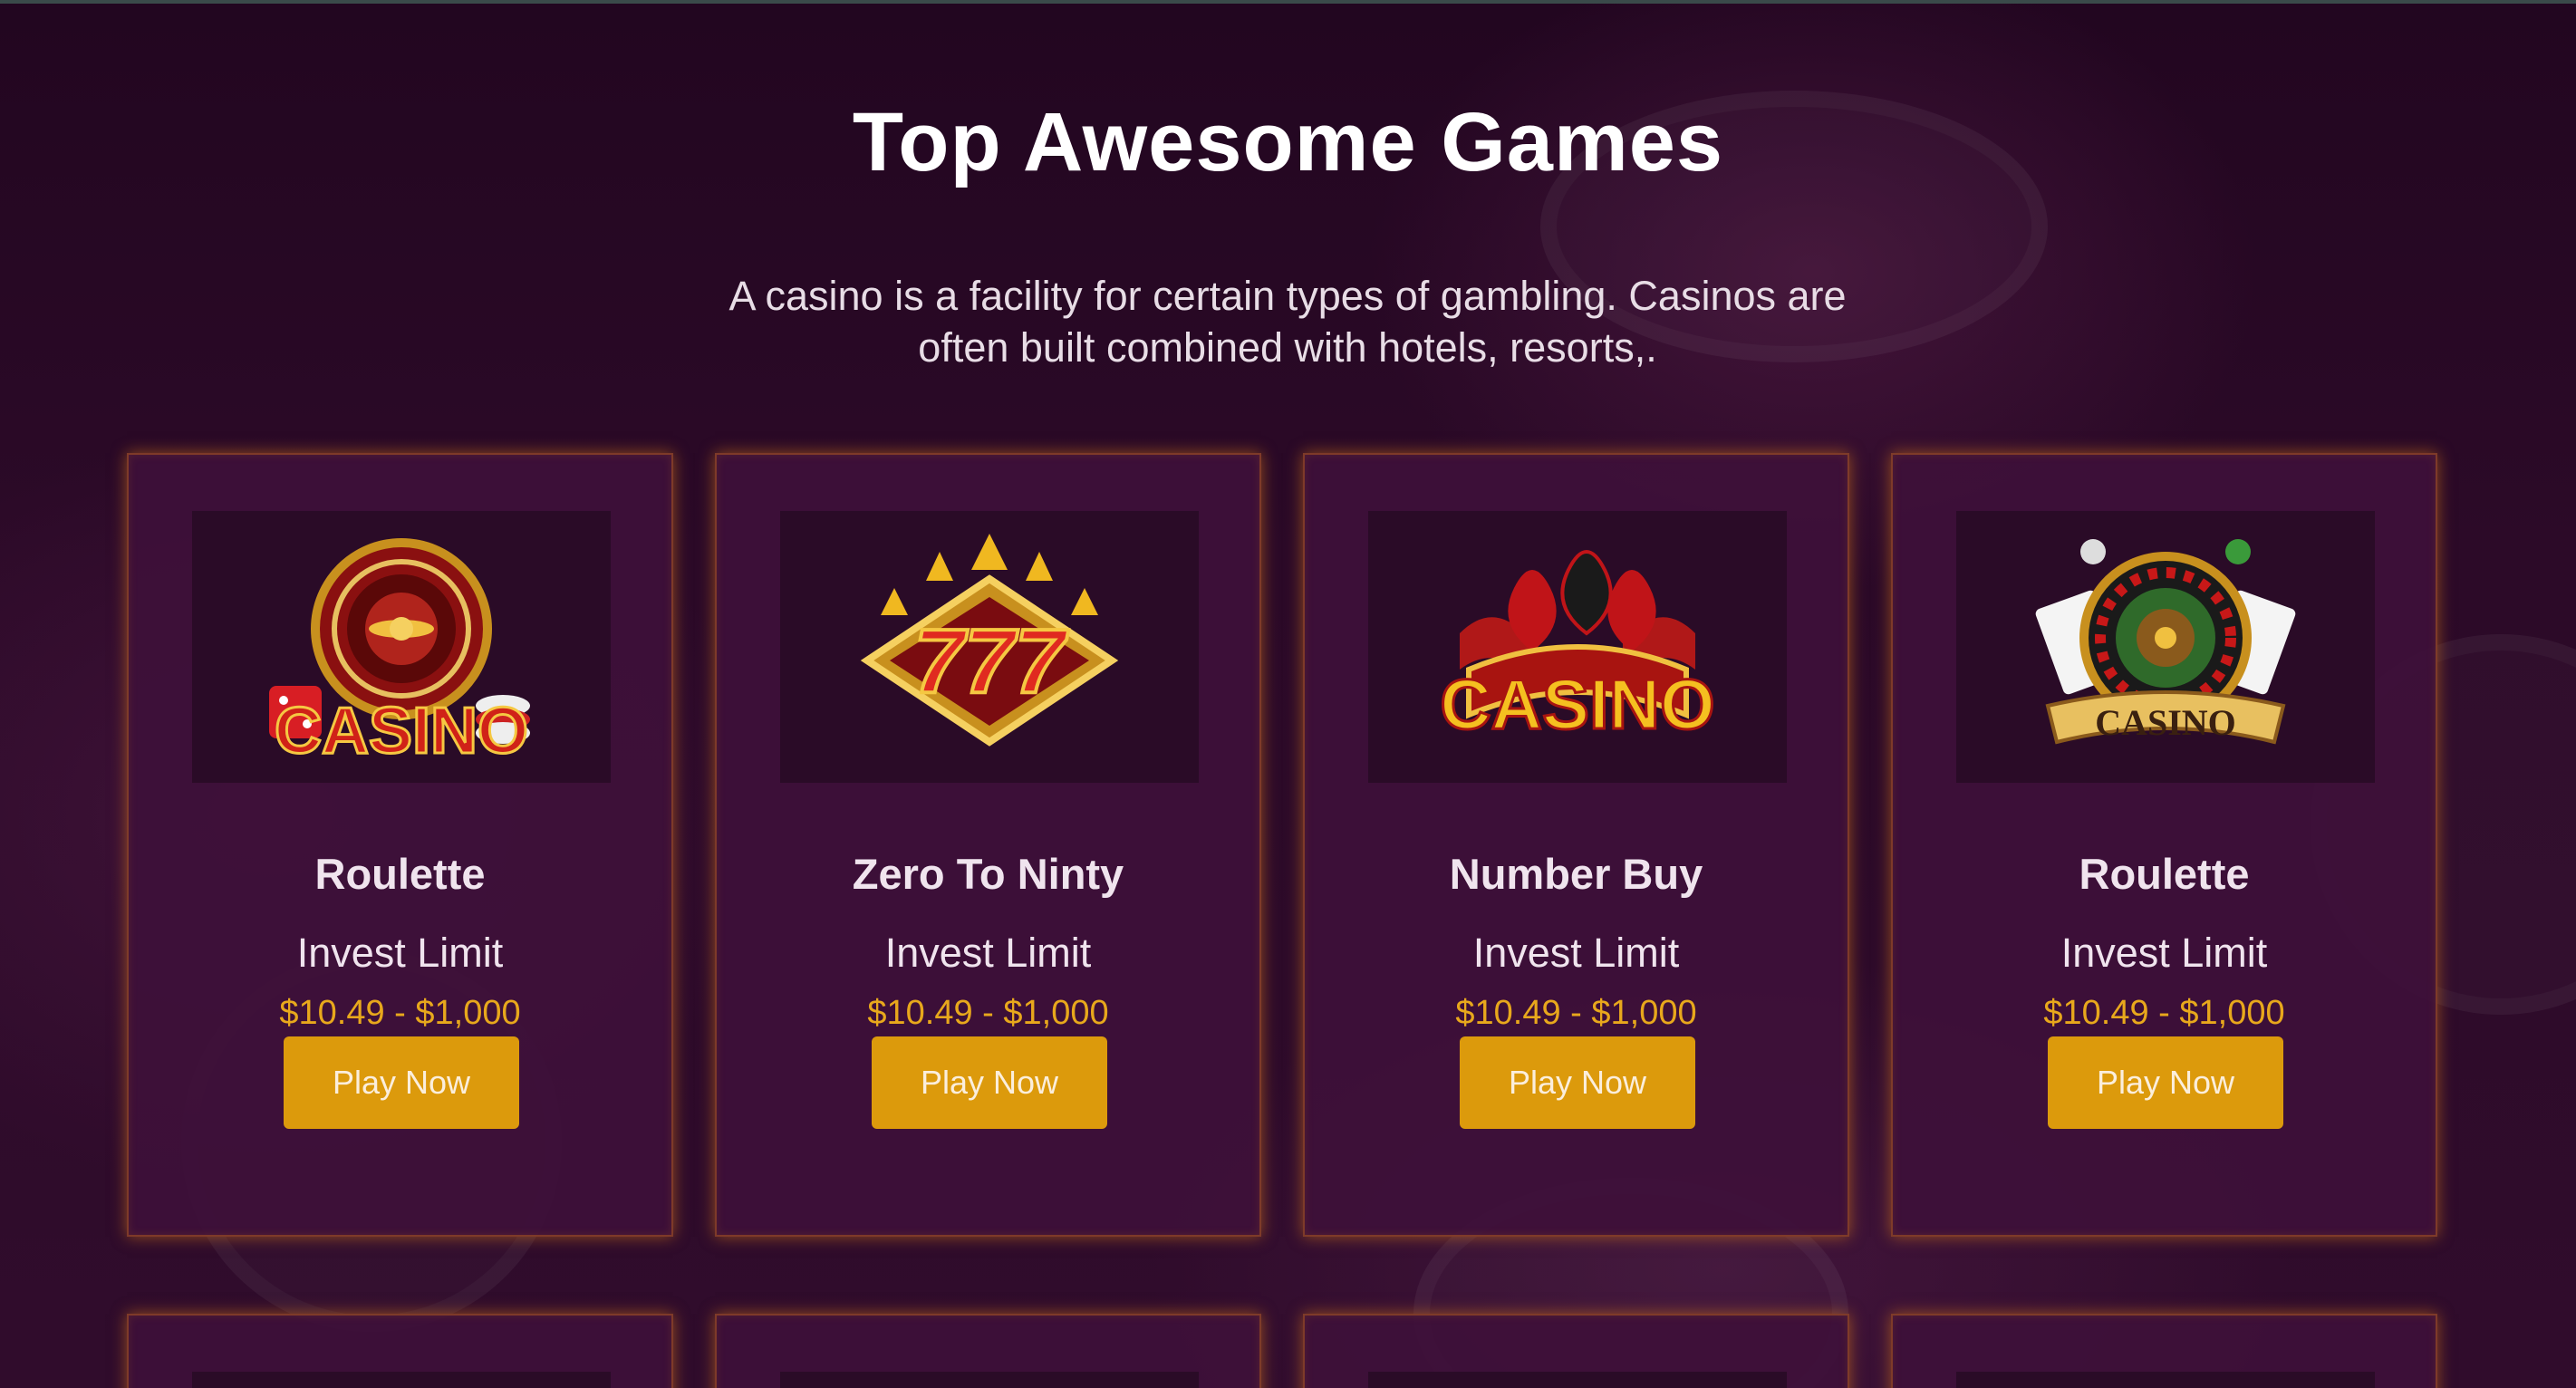  What do you see at coordinates (2165, 642) in the screenshot?
I see `roulette-cards-casino-logo-icon: CASINO` at bounding box center [2165, 642].